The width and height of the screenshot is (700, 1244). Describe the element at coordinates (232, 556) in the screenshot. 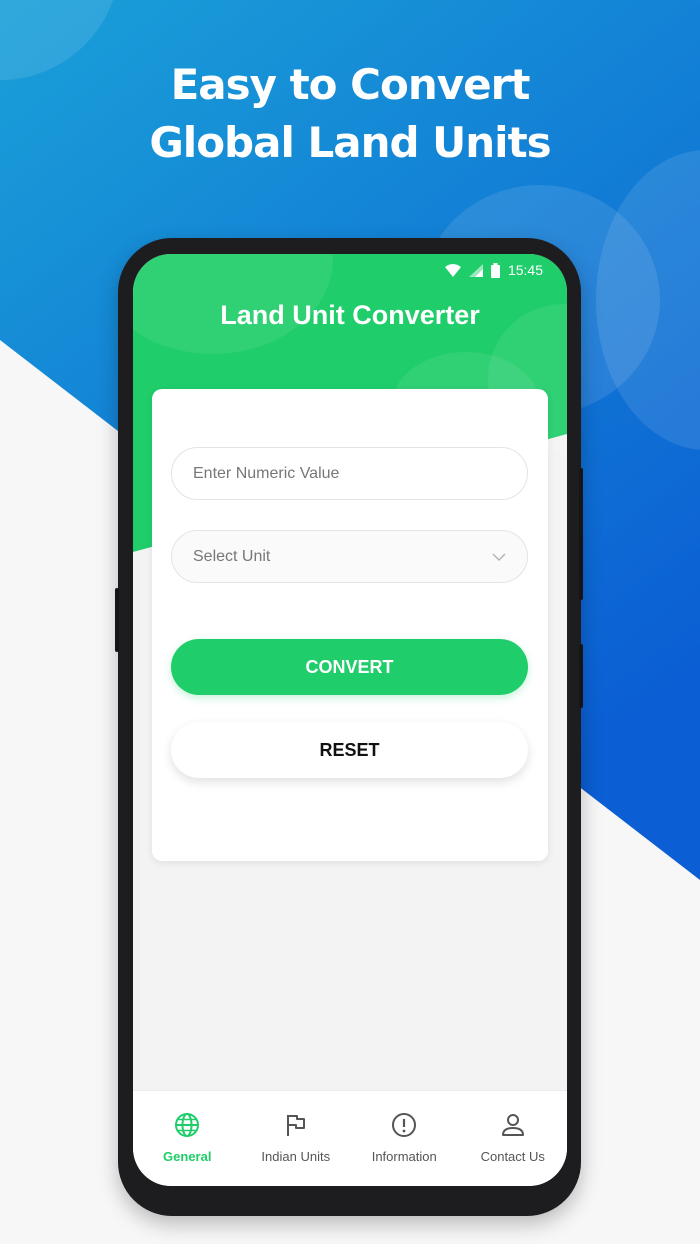

I see `unit-select-value: Select Unit` at that location.